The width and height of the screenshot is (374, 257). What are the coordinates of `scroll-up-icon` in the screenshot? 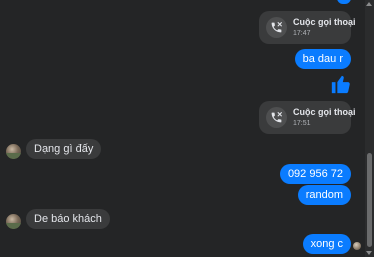 It's located at (369, 4).